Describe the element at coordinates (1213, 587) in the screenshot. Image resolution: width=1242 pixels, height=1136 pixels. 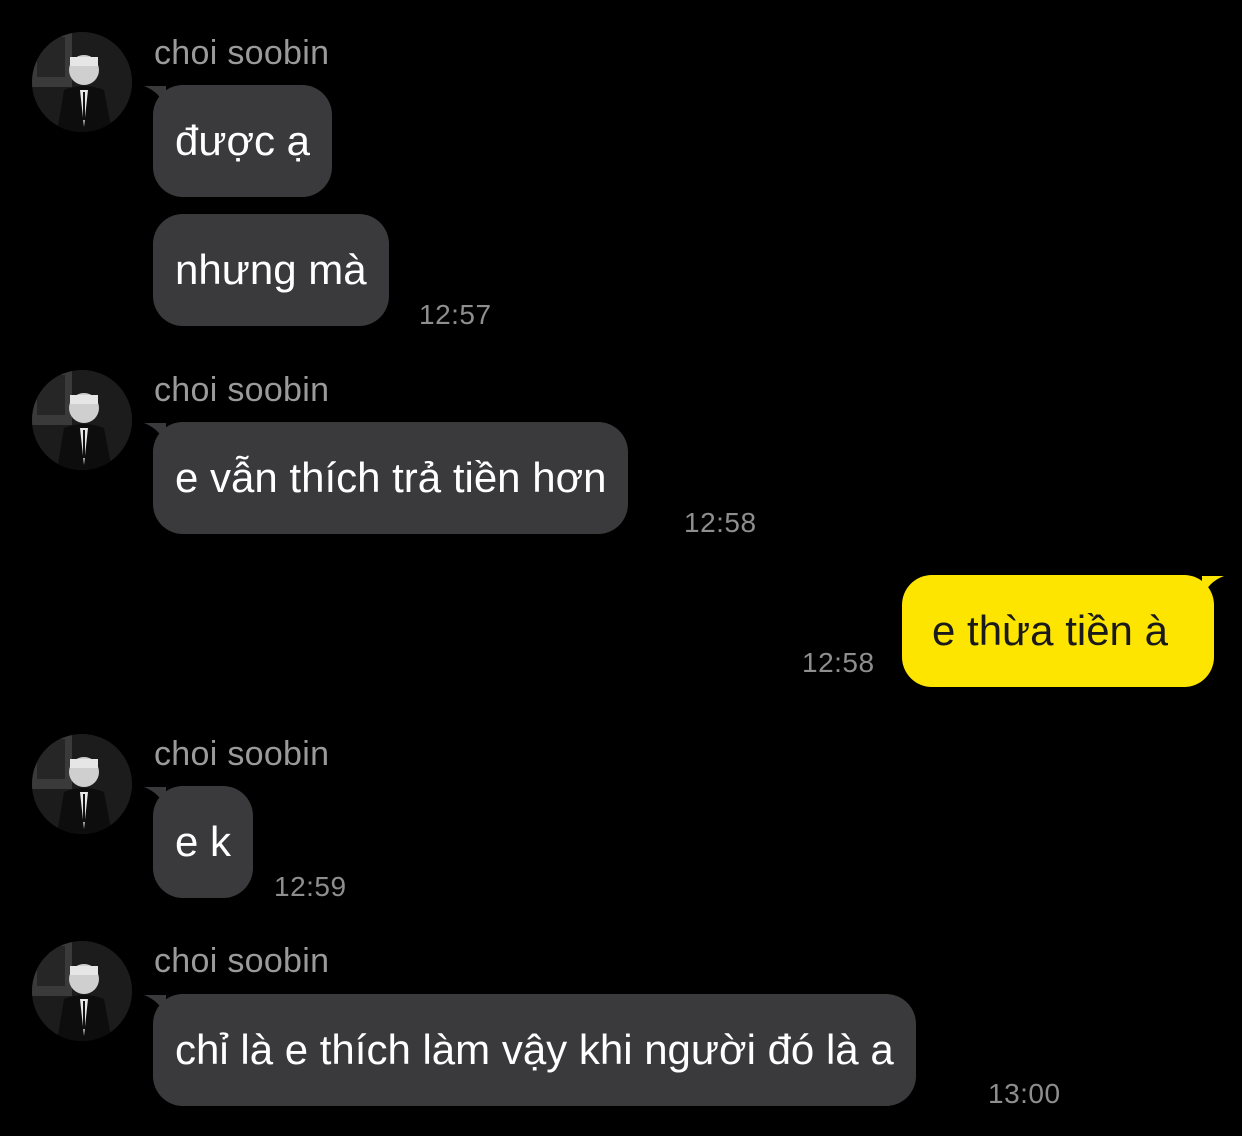
I see `bubble-tail` at that location.